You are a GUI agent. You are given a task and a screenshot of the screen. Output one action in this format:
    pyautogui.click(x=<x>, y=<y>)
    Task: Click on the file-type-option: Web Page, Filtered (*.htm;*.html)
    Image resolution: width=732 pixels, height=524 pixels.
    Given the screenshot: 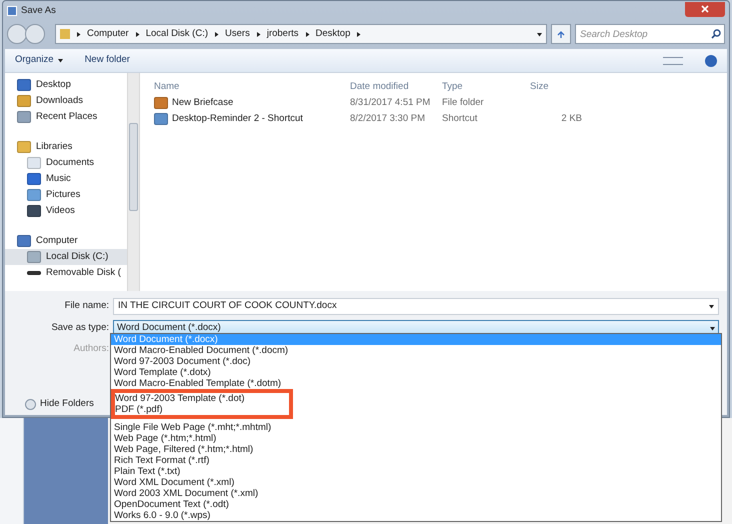 What is the action you would take?
    pyautogui.click(x=416, y=449)
    